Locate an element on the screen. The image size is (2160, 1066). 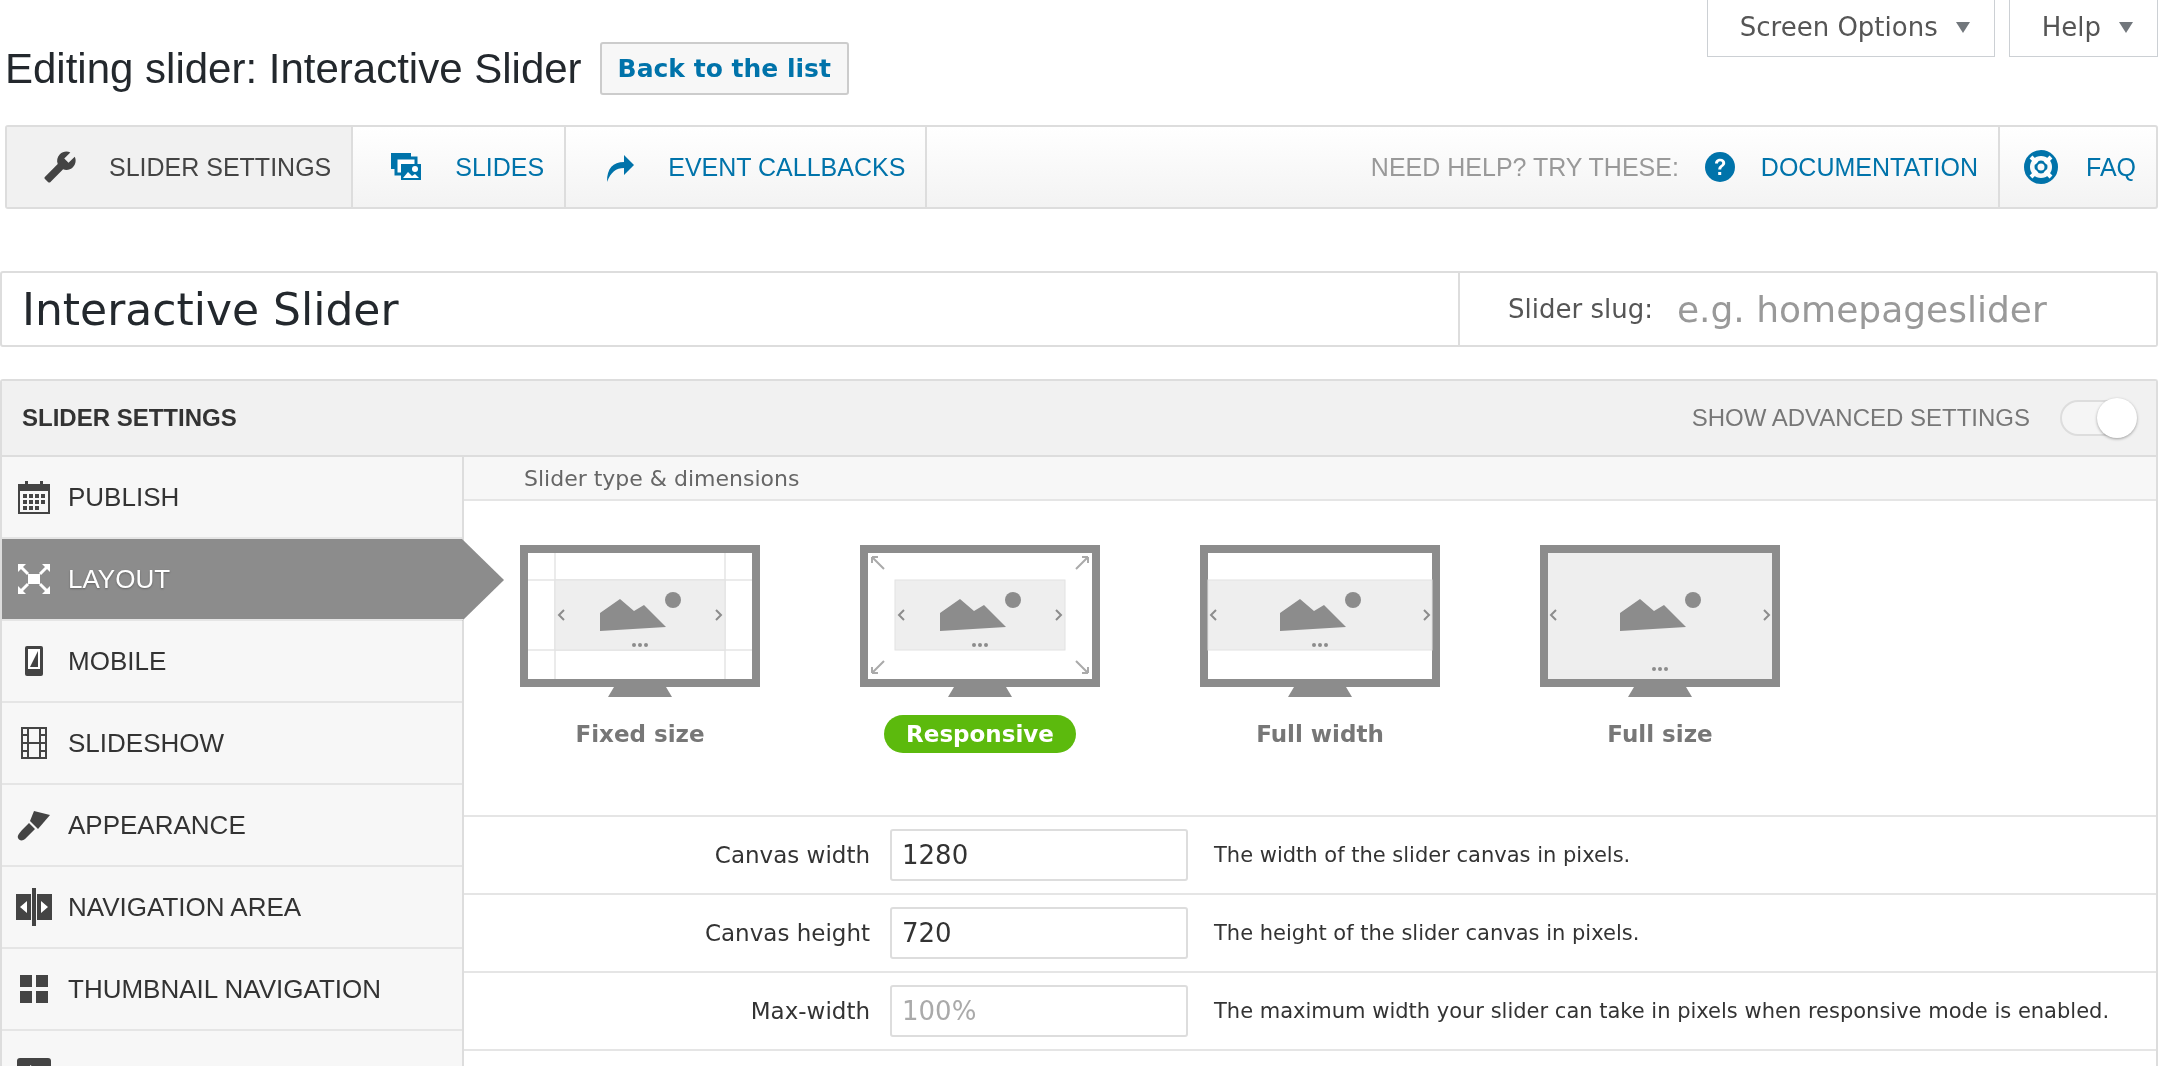
slider-type-option: Full size is located at coordinates (1660, 734).